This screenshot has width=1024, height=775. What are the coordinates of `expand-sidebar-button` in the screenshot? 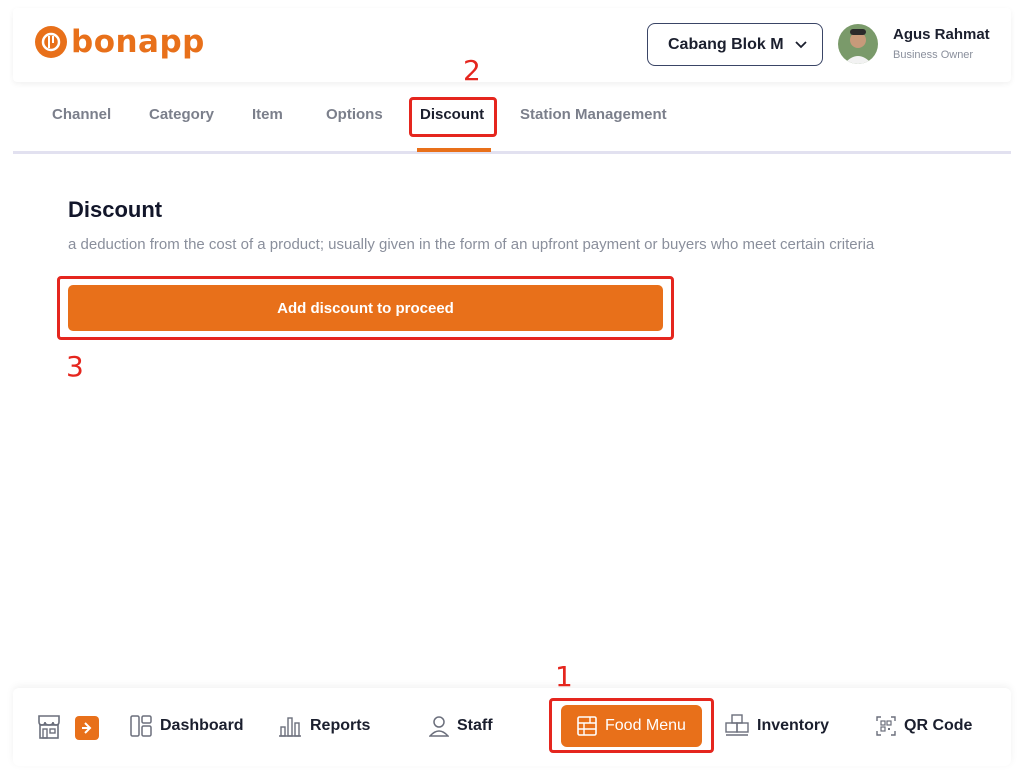 It's located at (87, 728).